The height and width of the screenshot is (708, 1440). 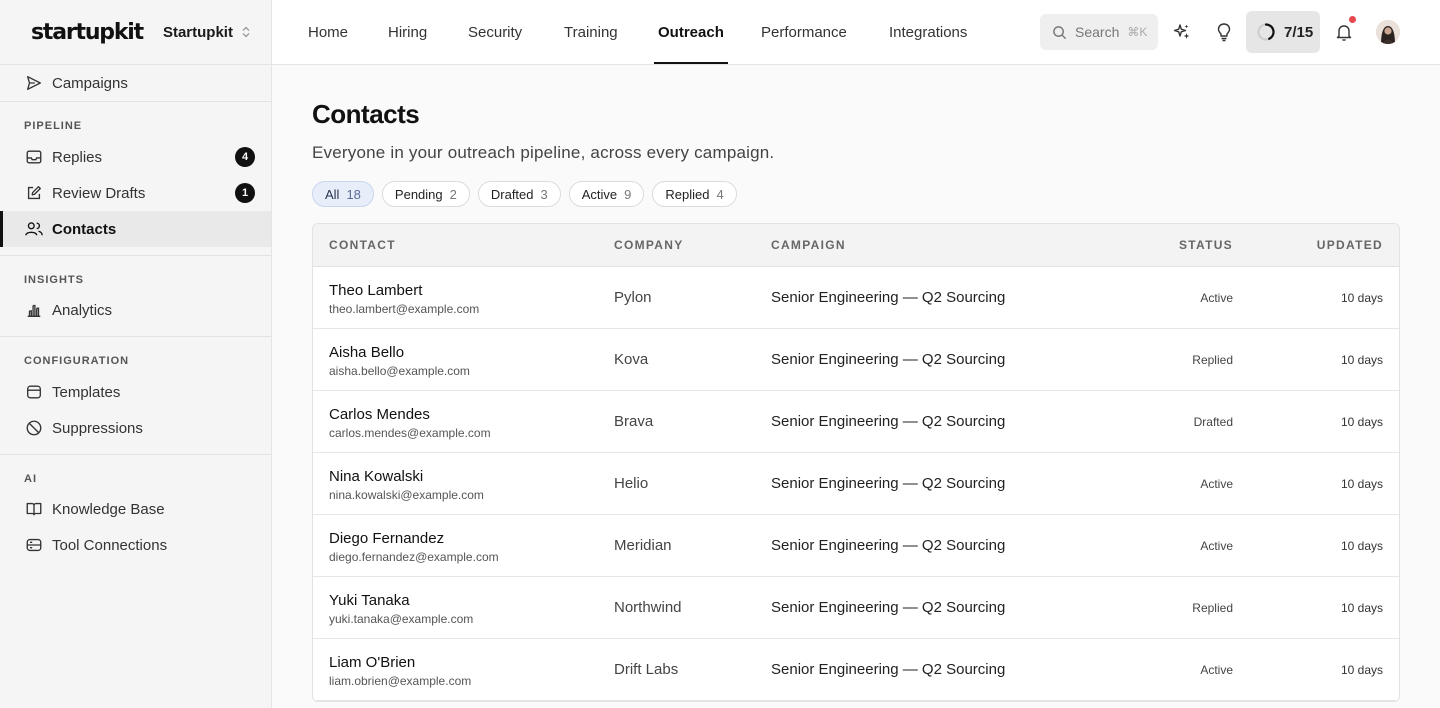 What do you see at coordinates (376, 290) in the screenshot?
I see `contact-name: Theo Lambert` at bounding box center [376, 290].